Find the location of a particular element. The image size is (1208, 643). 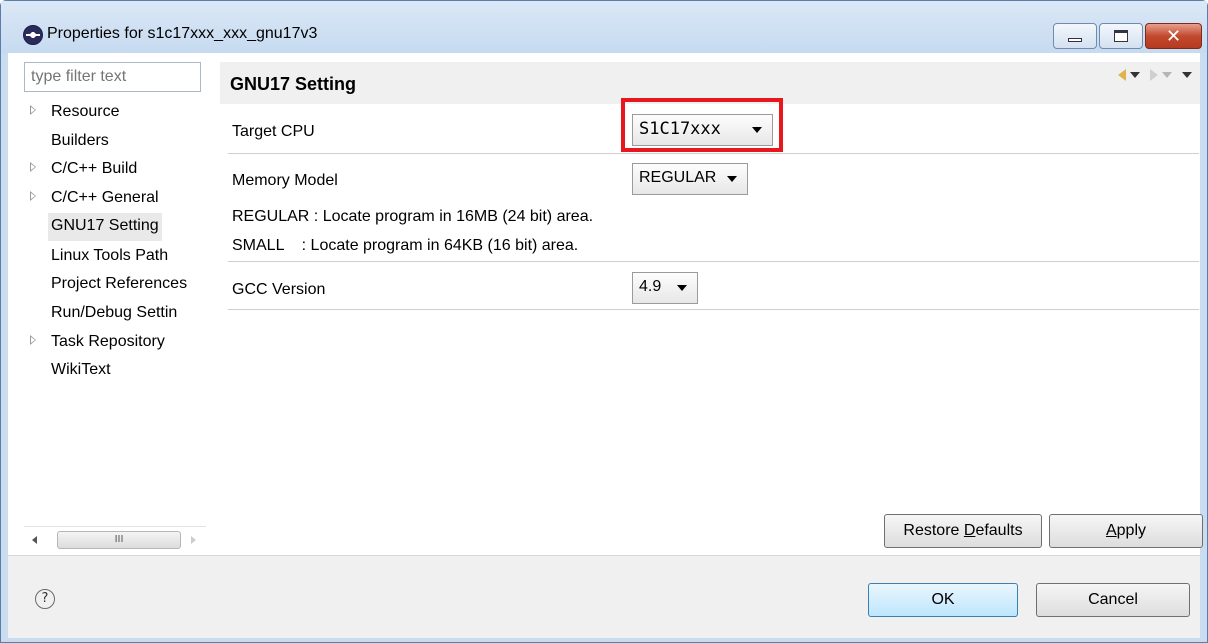

maximize-button is located at coordinates (1121, 36).